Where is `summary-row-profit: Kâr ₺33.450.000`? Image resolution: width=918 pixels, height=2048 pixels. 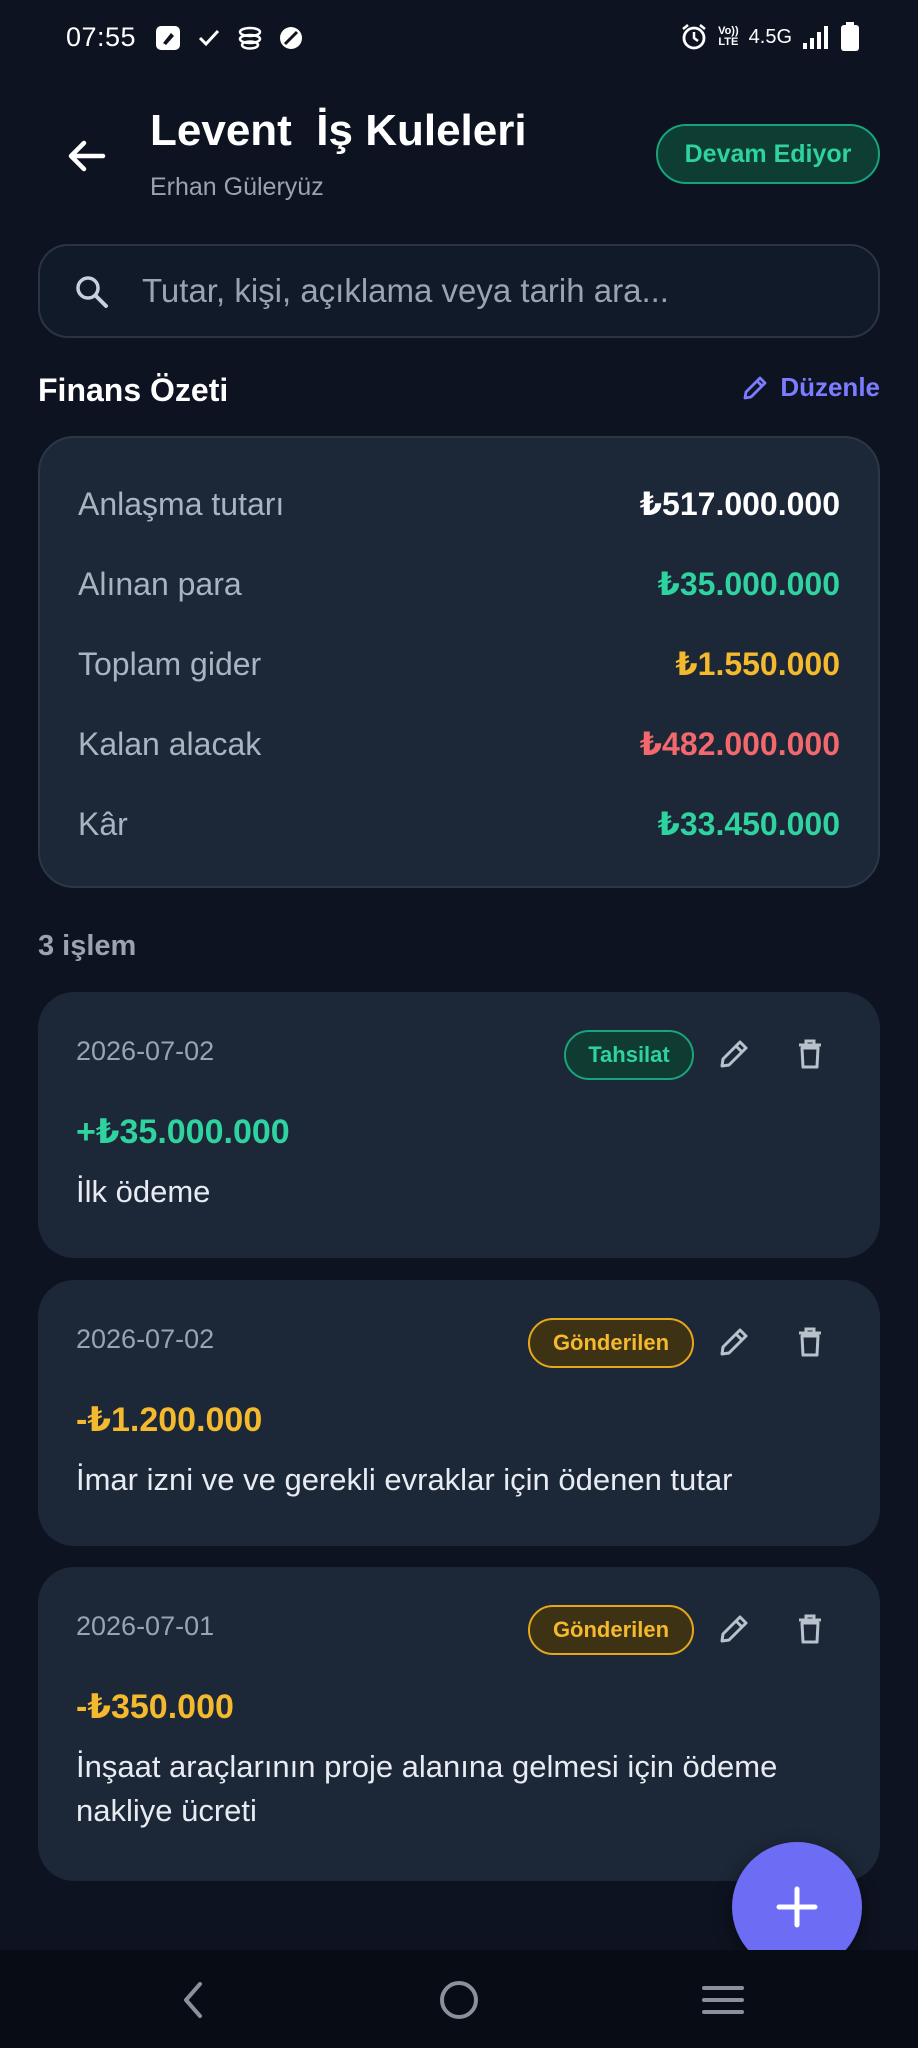 summary-row-profit: Kâr ₺33.450.000 is located at coordinates (459, 824).